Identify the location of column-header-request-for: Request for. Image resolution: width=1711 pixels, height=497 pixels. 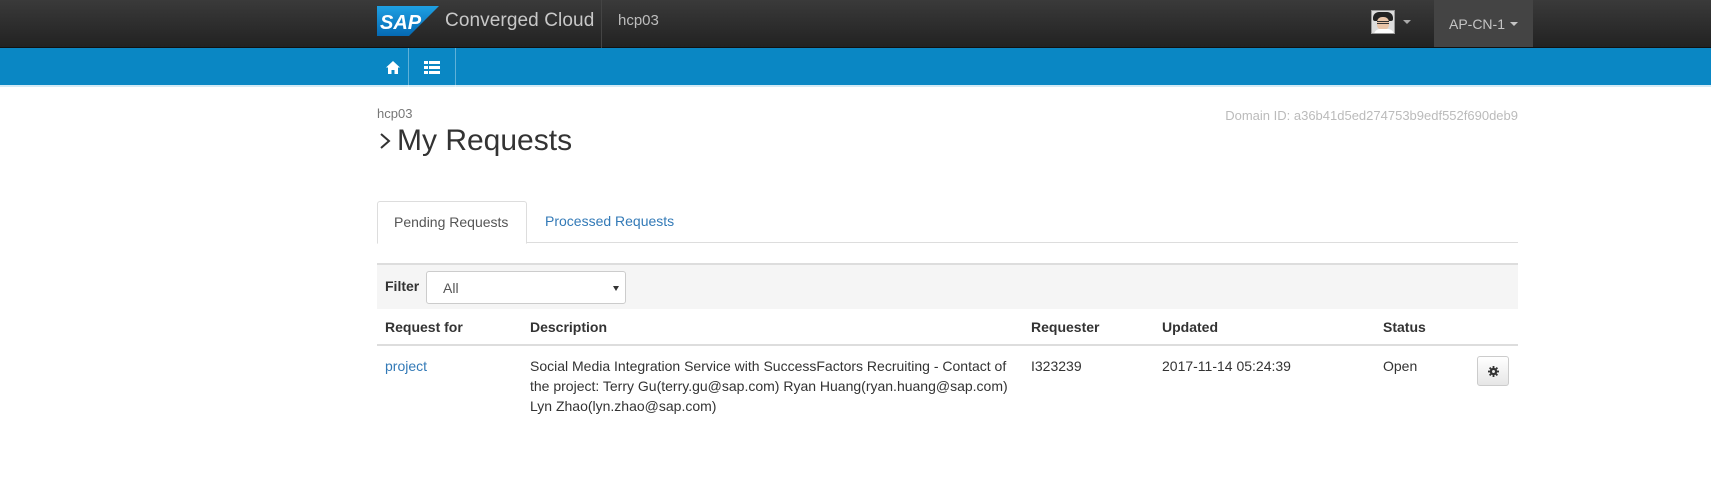
(424, 327).